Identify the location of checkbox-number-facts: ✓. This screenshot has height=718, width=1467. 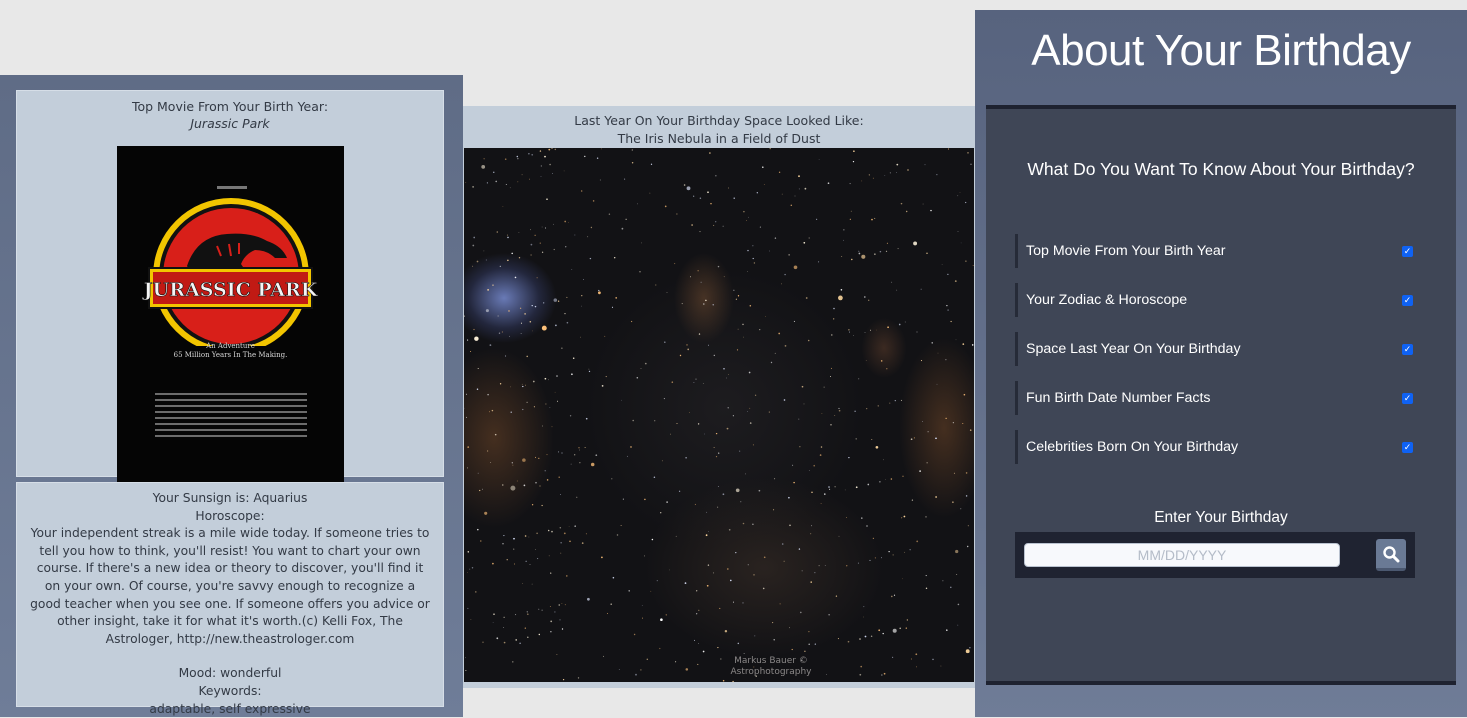
(1407, 398).